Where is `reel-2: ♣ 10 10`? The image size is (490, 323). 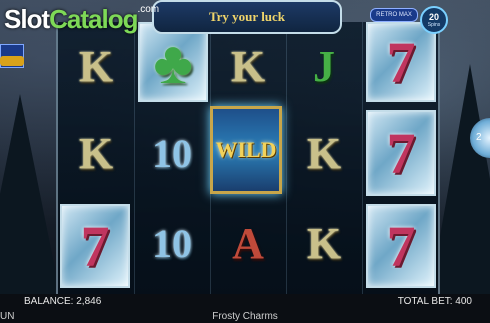 reel-2: ♣ 10 10 is located at coordinates (172, 158).